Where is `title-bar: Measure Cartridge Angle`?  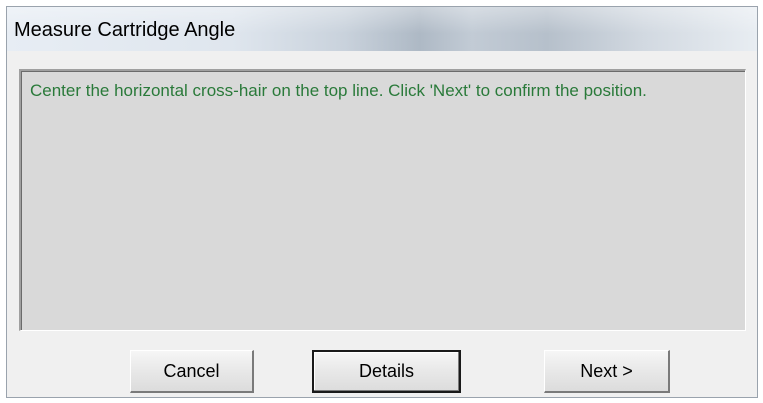 title-bar: Measure Cartridge Angle is located at coordinates (382, 29).